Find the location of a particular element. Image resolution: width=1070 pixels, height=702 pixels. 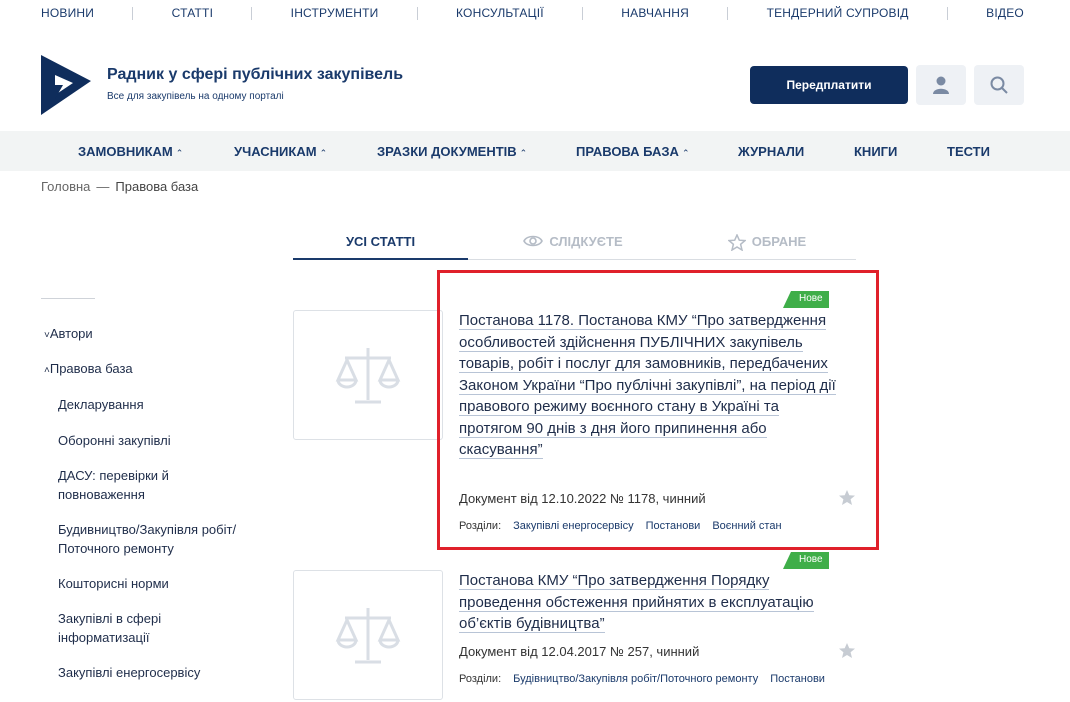

subscribe-button: Передплатити is located at coordinates (829, 85).